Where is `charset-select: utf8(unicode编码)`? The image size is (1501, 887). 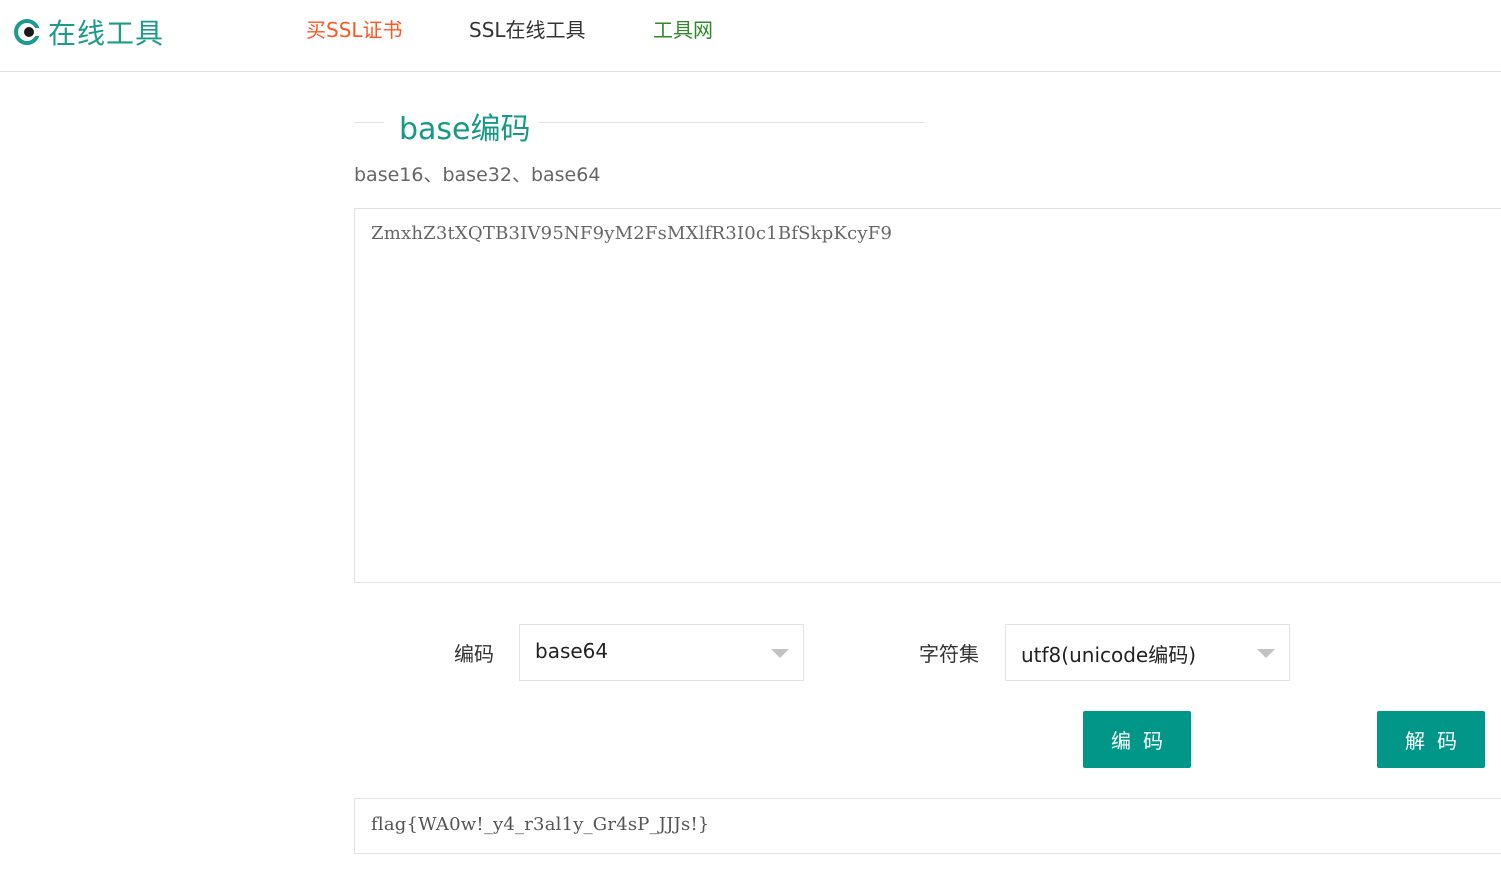
charset-select: utf8(unicode编码) is located at coordinates (1147, 652).